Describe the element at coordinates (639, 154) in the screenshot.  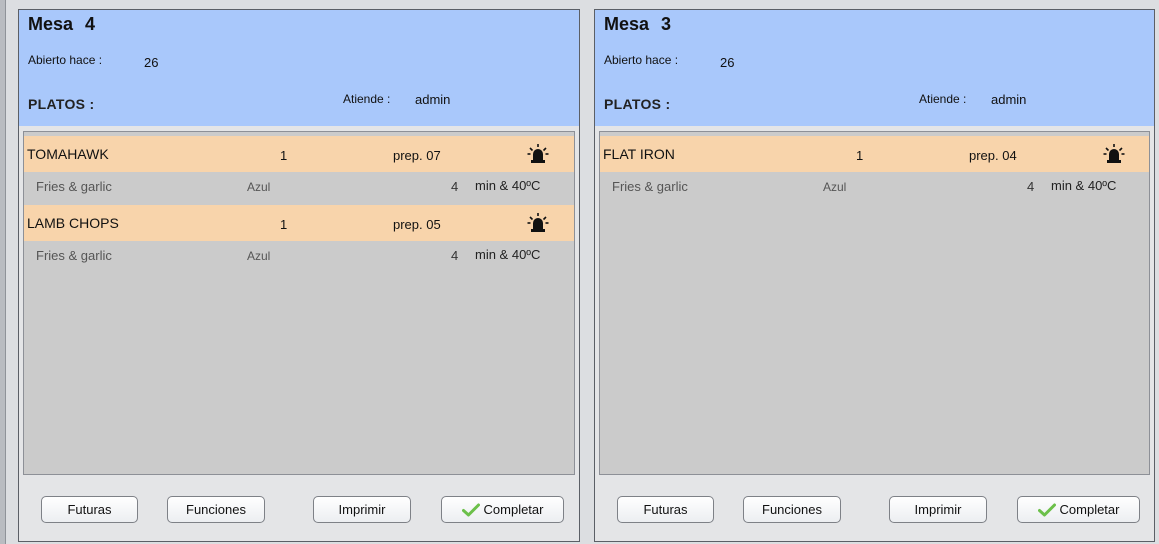
I see `dish-name: FLAT IRON` at that location.